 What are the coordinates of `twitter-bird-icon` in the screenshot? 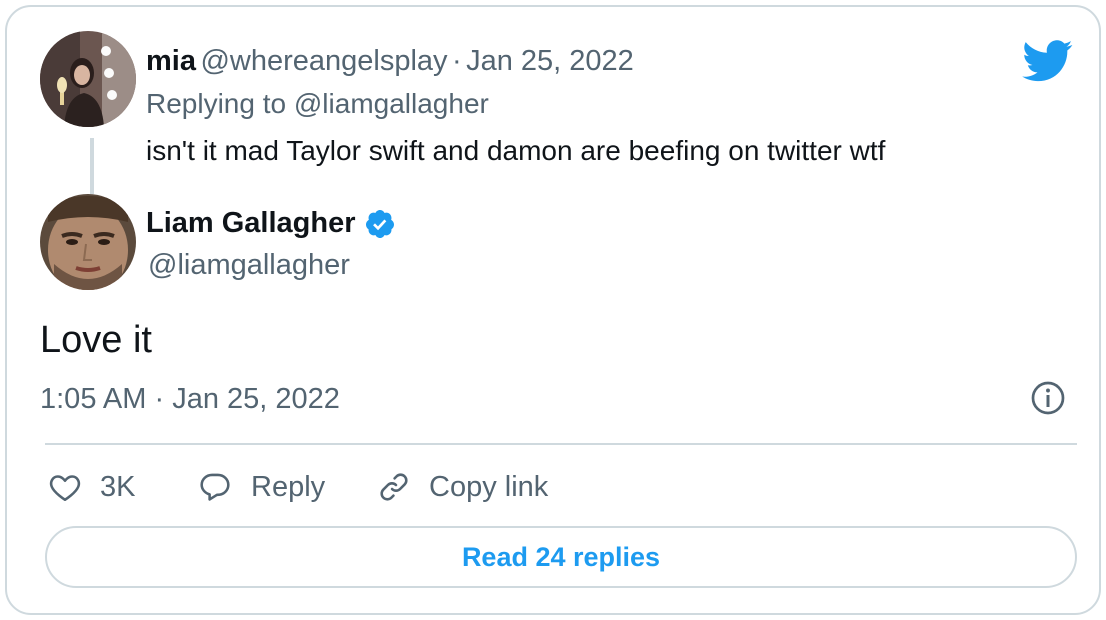 It's located at (1048, 61).